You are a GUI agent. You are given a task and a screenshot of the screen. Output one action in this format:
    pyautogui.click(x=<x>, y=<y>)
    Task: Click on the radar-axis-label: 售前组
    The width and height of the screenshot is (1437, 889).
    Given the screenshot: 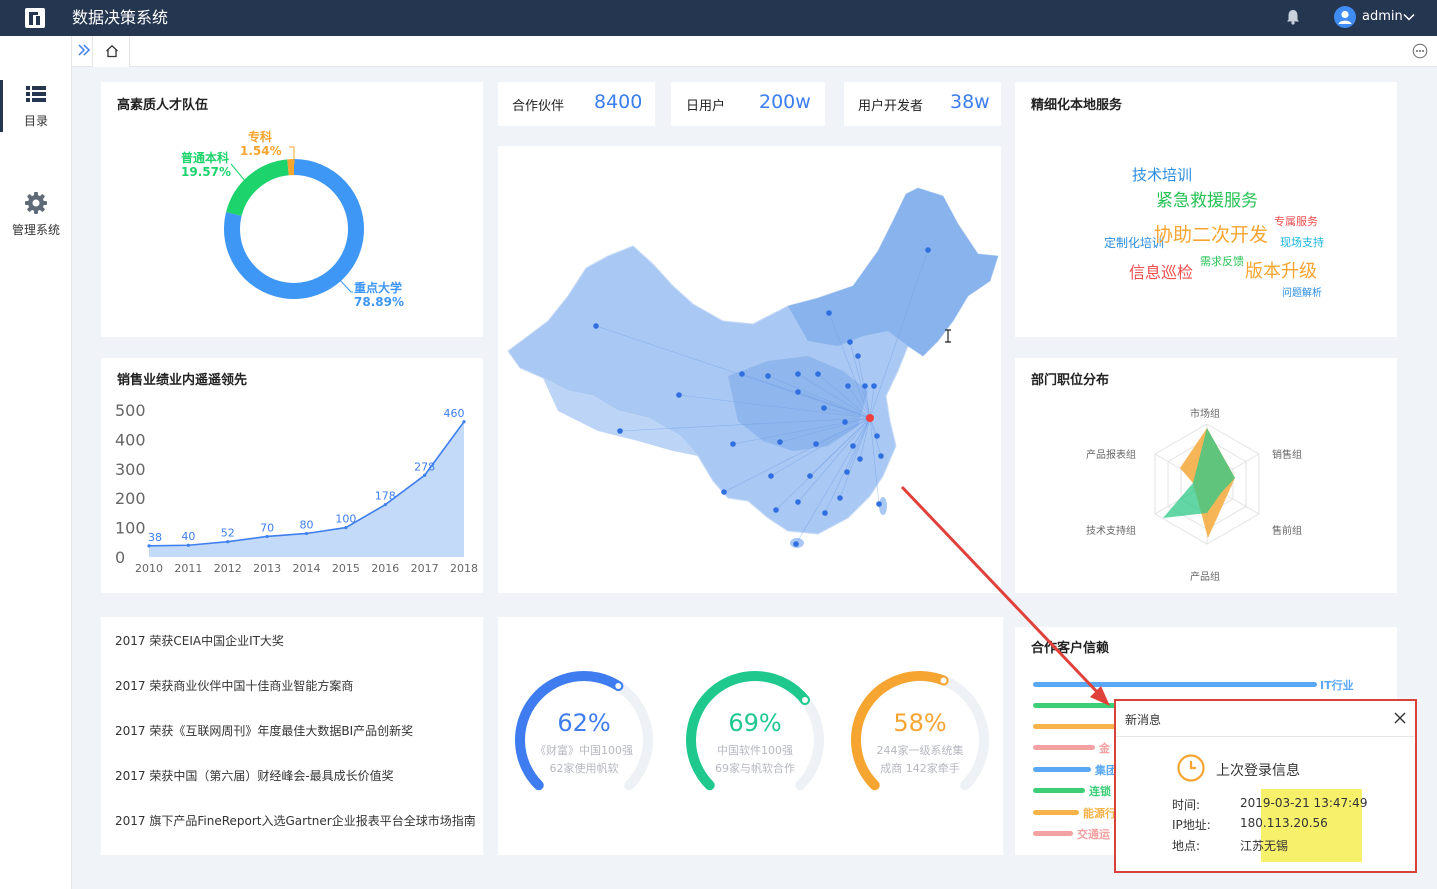 What is the action you would take?
    pyautogui.click(x=1287, y=530)
    